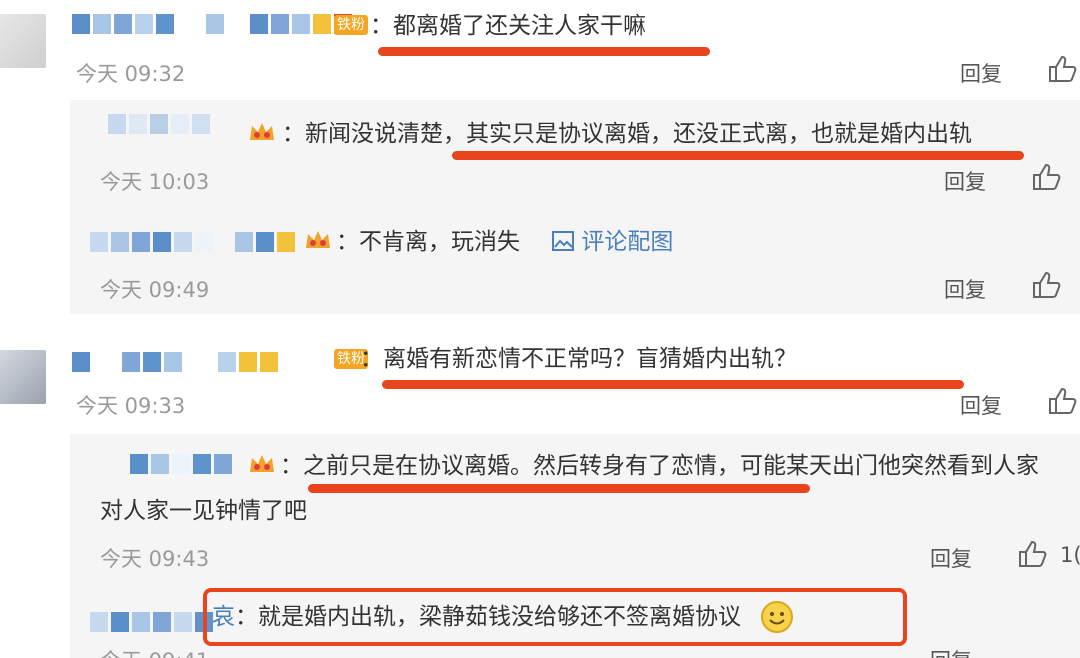 The height and width of the screenshot is (658, 1080). Describe the element at coordinates (203, 511) in the screenshot. I see `comment-text-line2: 对人家一见钟情了吧` at that location.